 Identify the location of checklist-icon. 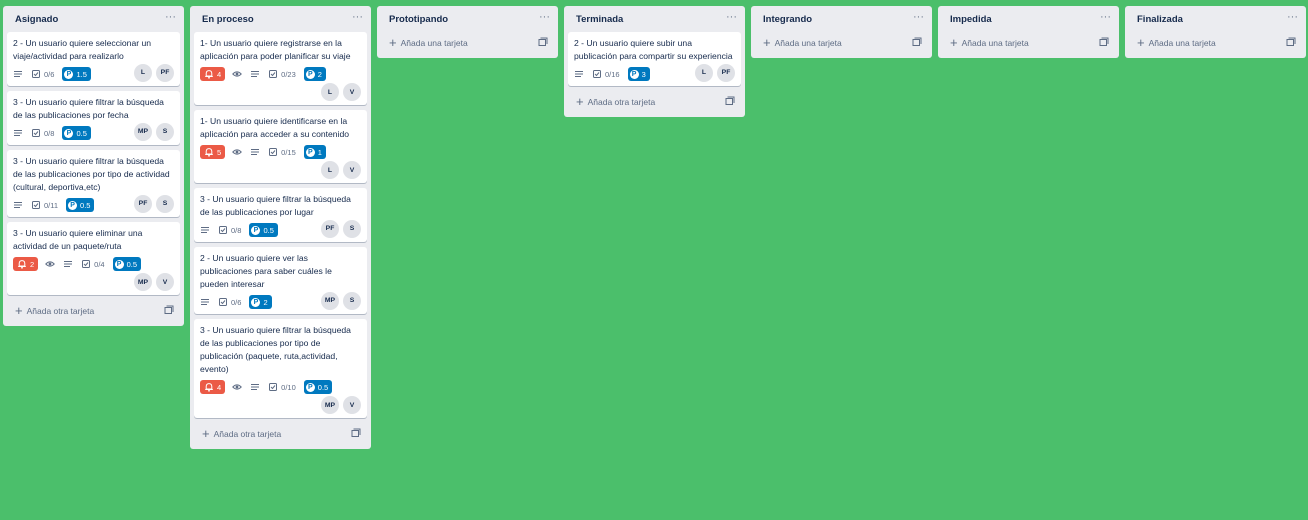
(597, 74).